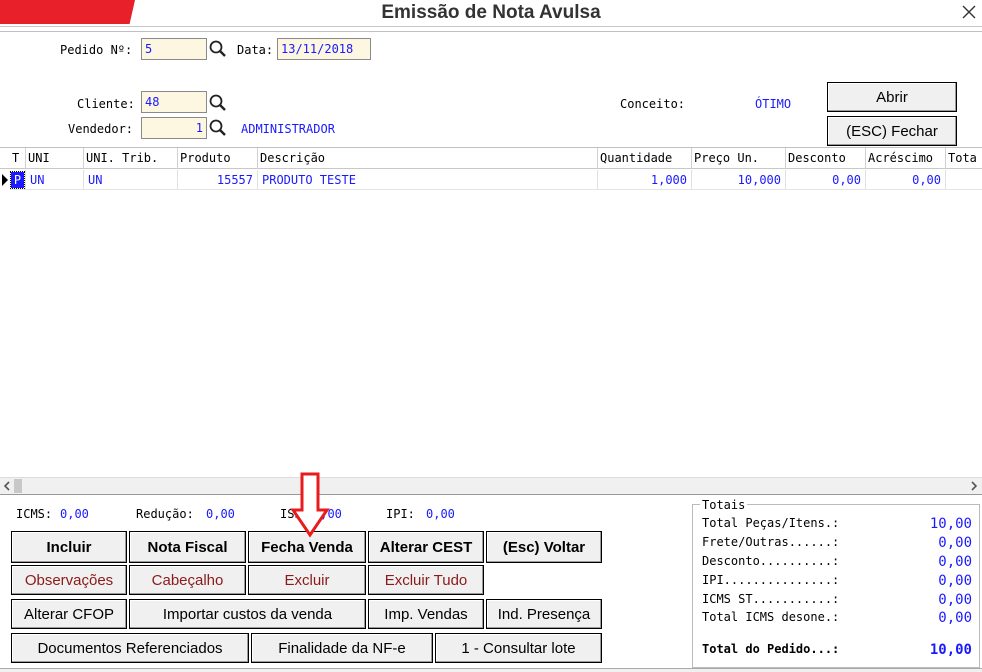  I want to click on cell-desconto: 0,00, so click(826, 180).